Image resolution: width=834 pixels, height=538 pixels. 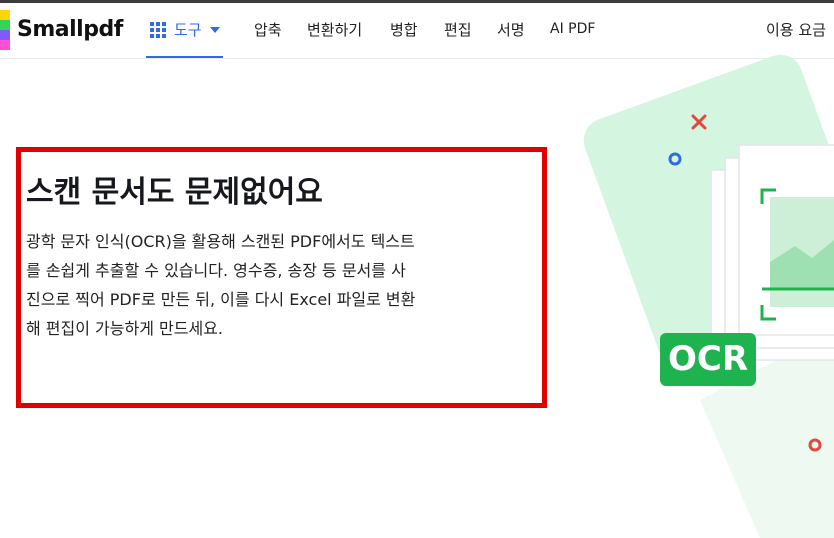 I want to click on nav-item-sign: 서명, so click(x=511, y=29).